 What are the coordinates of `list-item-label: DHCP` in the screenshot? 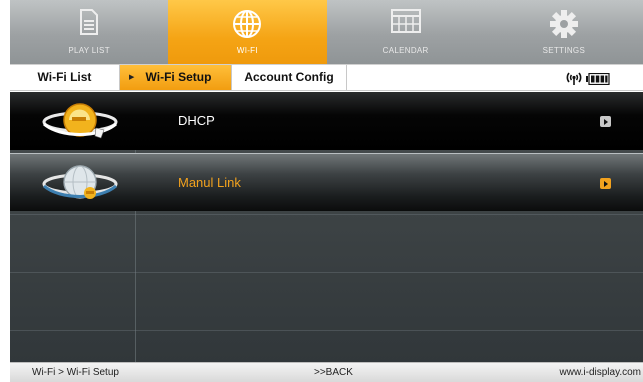 It's located at (196, 120).